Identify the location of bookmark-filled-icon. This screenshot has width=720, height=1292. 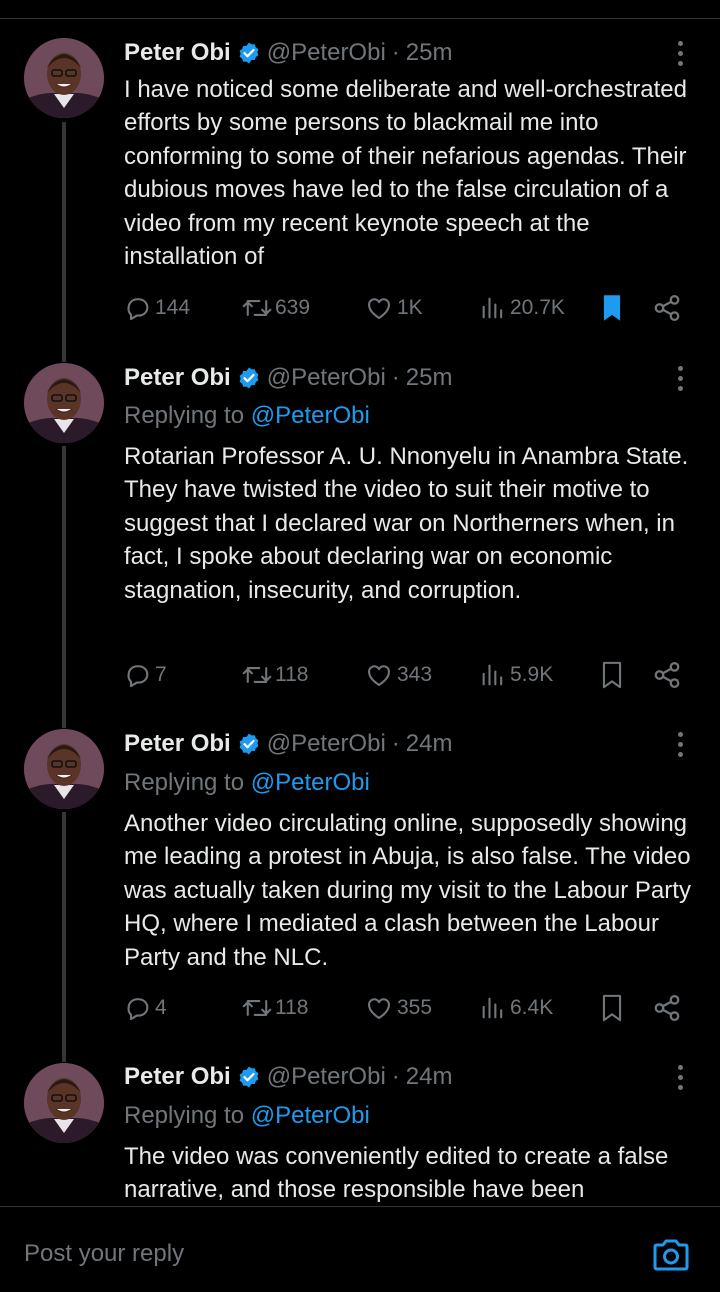
(612, 308).